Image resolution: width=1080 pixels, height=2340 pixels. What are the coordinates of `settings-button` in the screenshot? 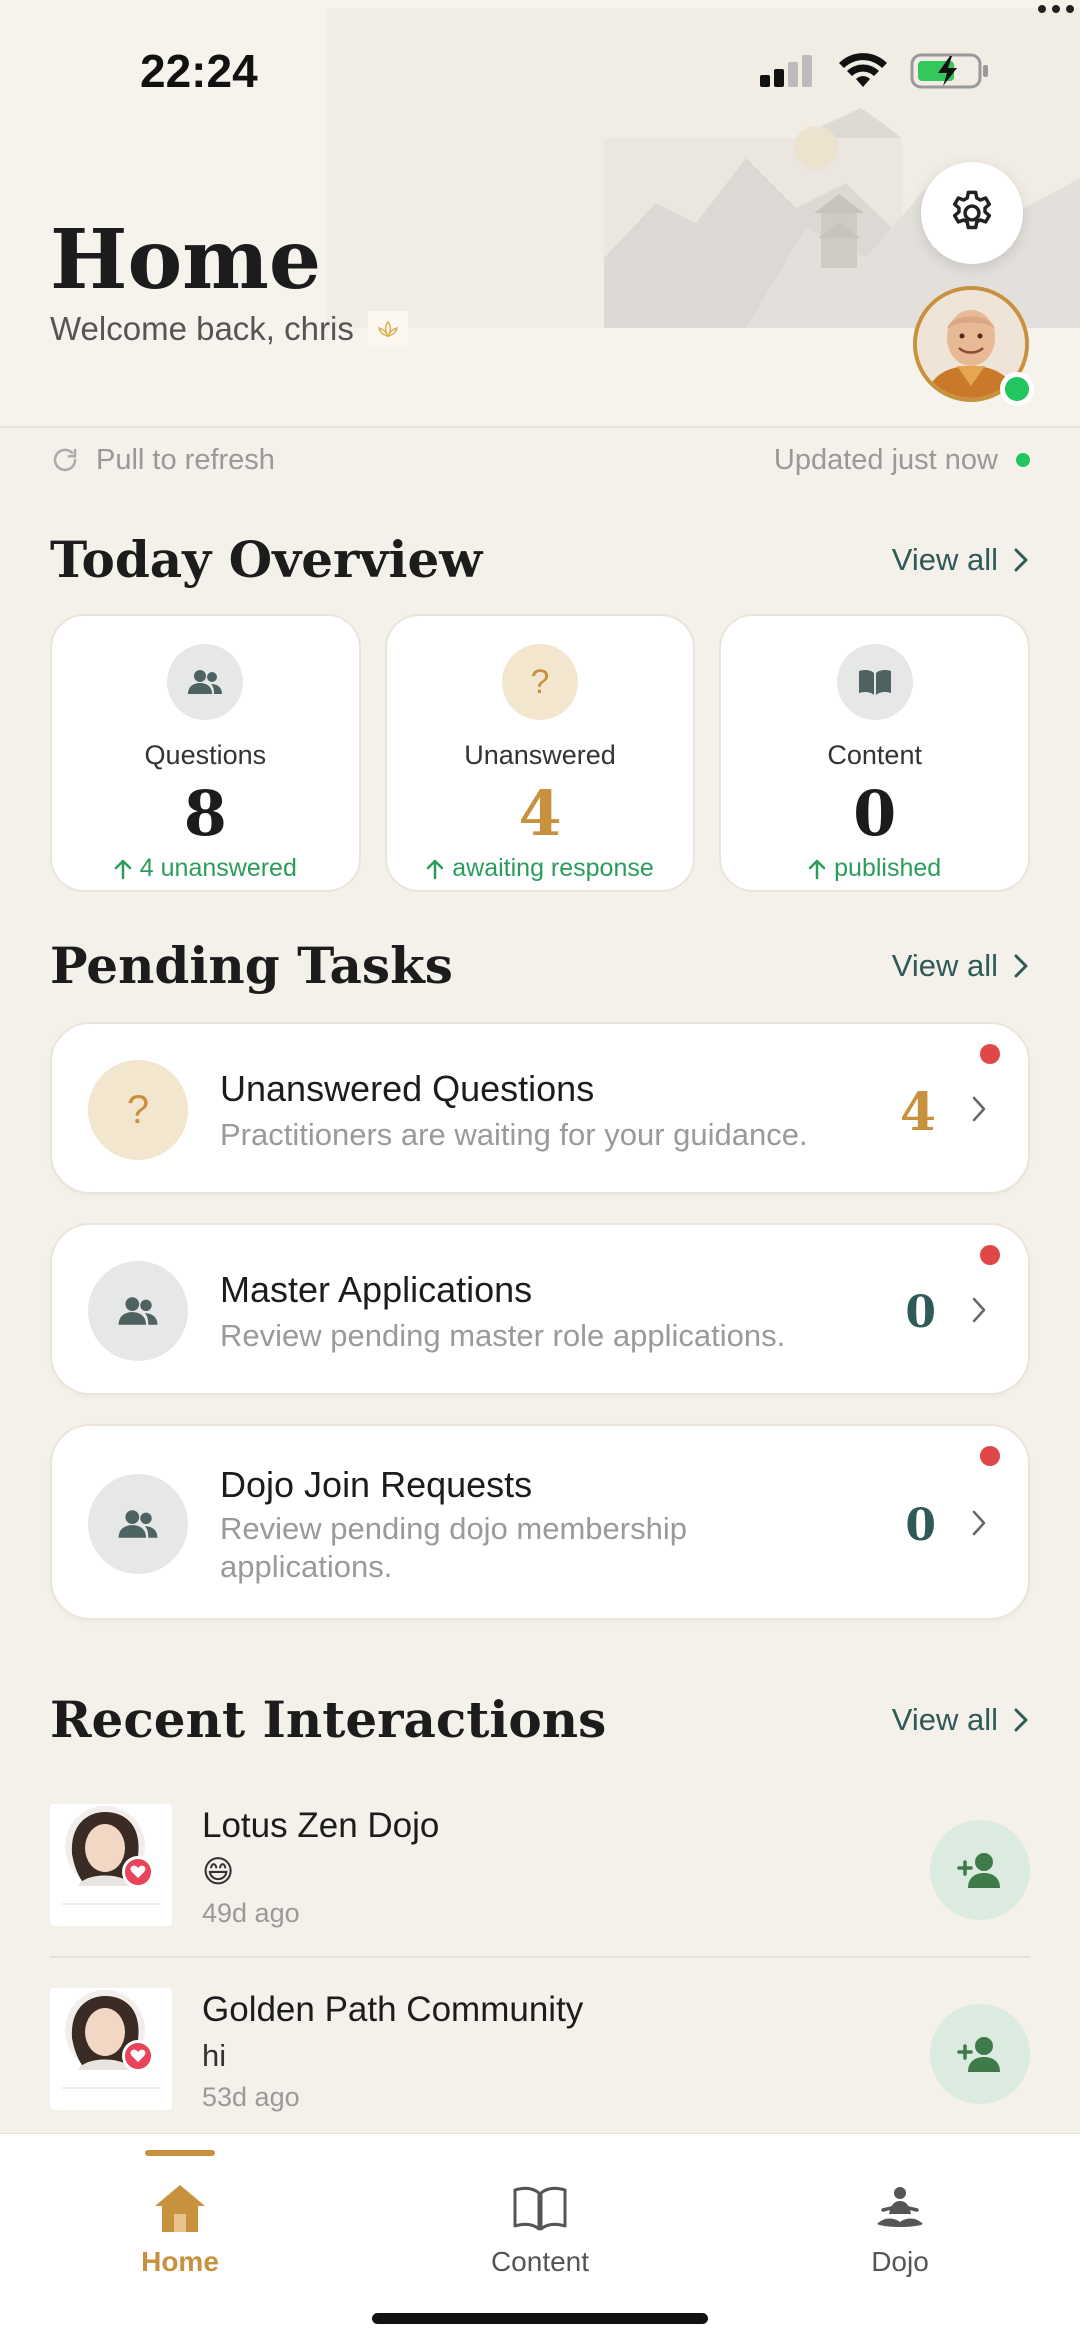 It's located at (972, 213).